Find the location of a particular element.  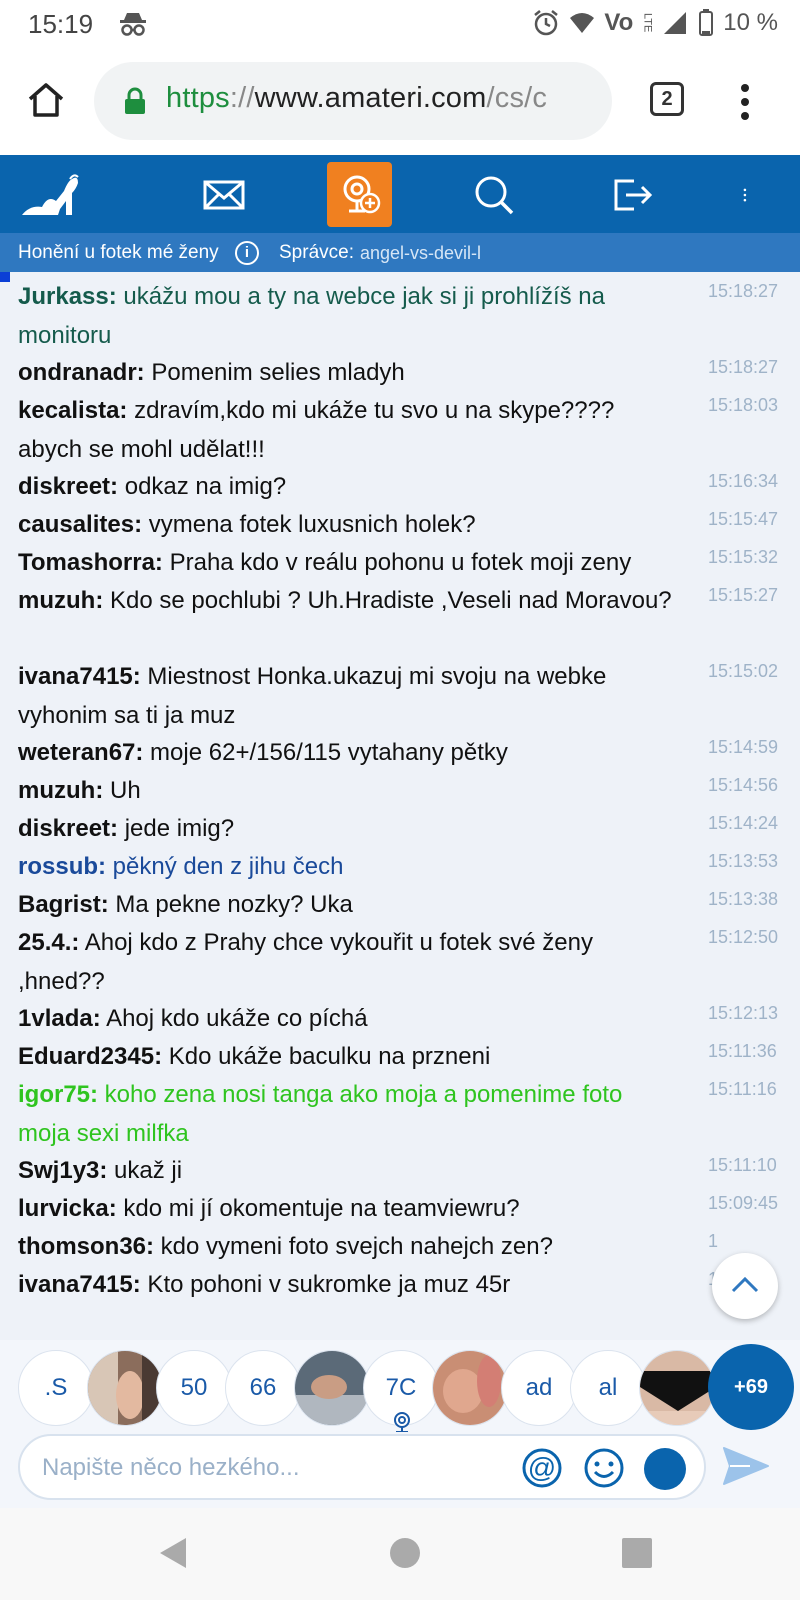

message-nick: lurvicka: is located at coordinates (67, 1208).